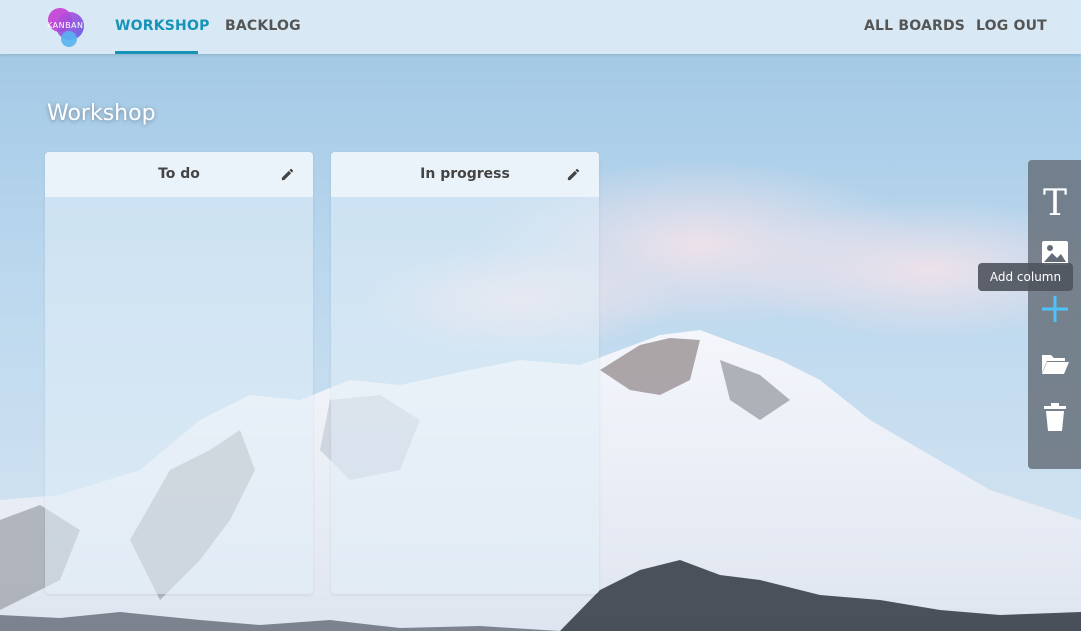  I want to click on side-toolbar: T, so click(1054, 314).